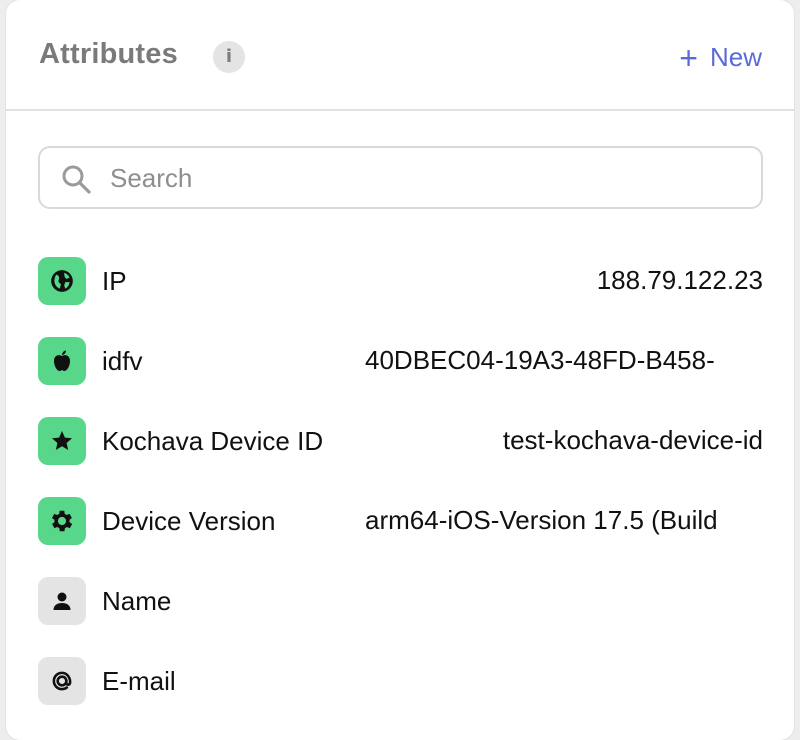 This screenshot has height=740, width=800. What do you see at coordinates (735, 57) in the screenshot?
I see `new-button-label: New` at bounding box center [735, 57].